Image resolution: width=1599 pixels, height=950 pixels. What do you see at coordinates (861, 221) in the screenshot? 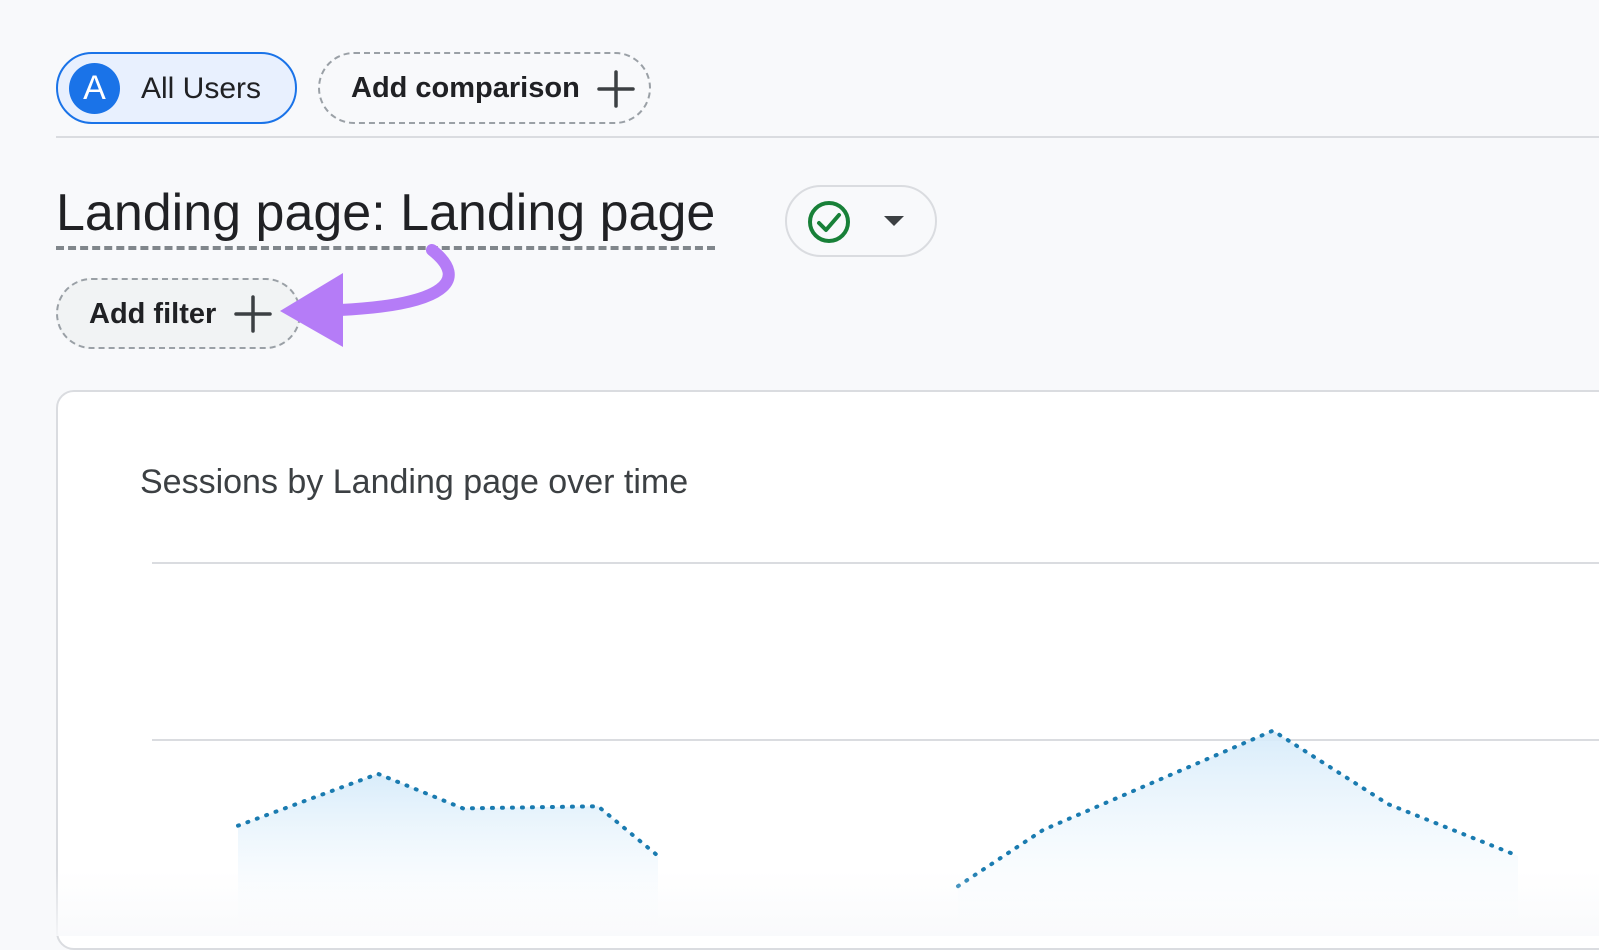
I see `report-status-dropdown` at bounding box center [861, 221].